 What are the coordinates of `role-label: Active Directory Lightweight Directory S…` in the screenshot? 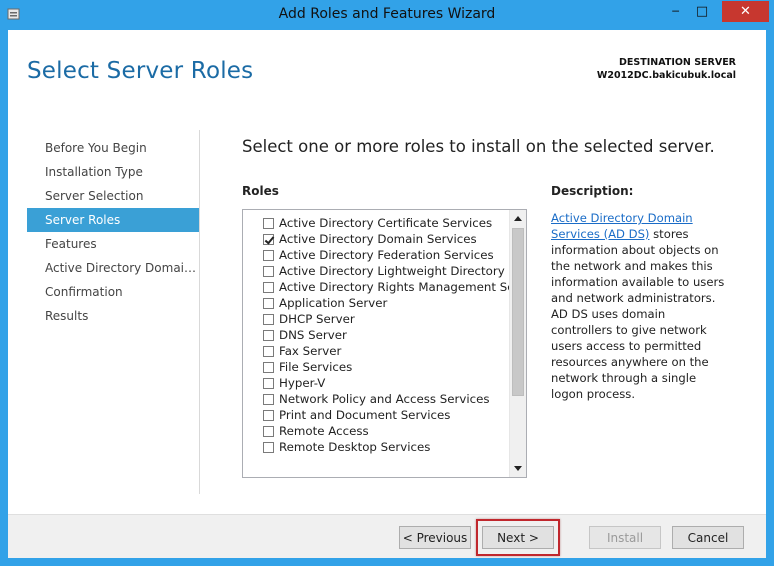 It's located at (394, 271).